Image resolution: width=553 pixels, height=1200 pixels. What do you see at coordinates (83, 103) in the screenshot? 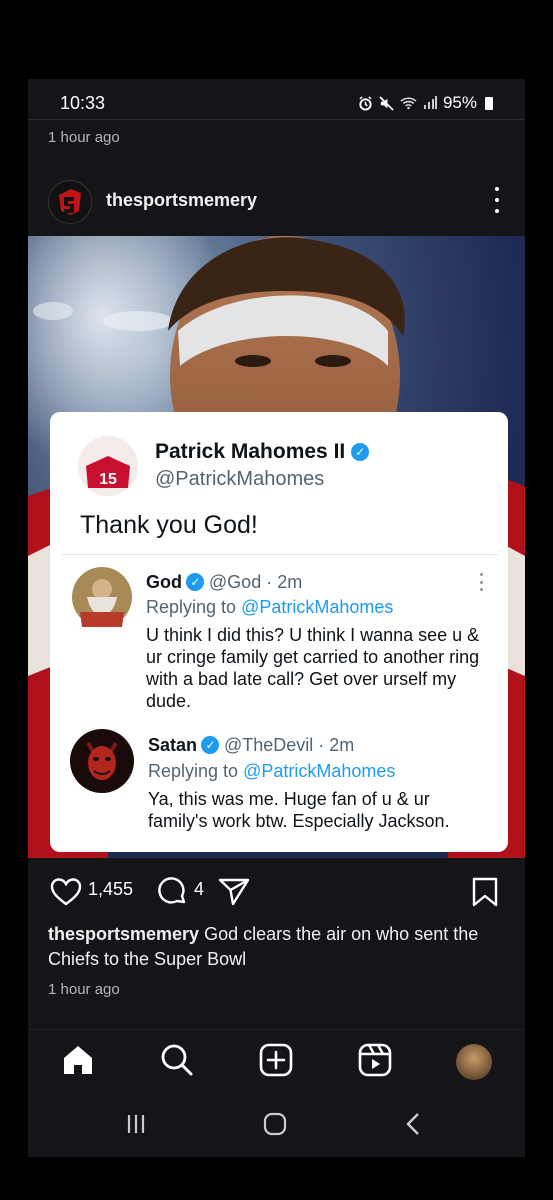
I see `status-time: 10:33` at bounding box center [83, 103].